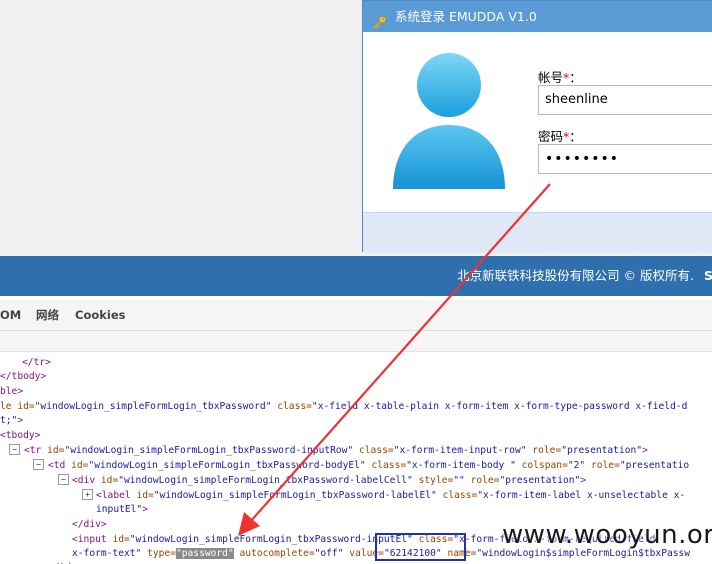 This screenshot has height=564, width=712. I want to click on selected-attribute-value: "password", so click(204, 553).